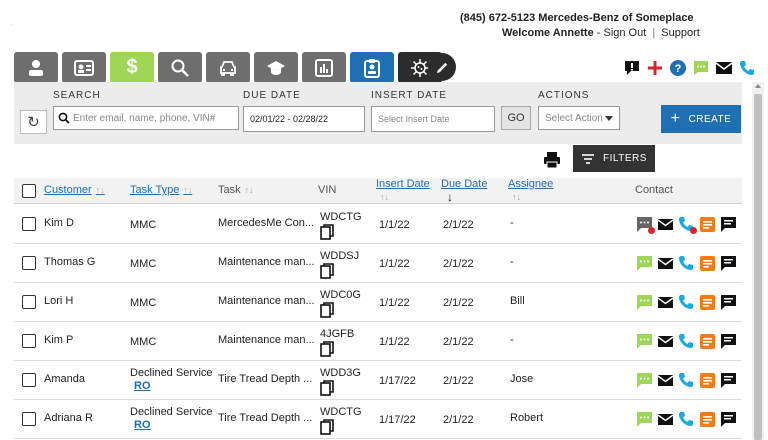 Image resolution: width=768 pixels, height=440 pixels. Describe the element at coordinates (747, 68) in the screenshot. I see `phone-button` at that location.